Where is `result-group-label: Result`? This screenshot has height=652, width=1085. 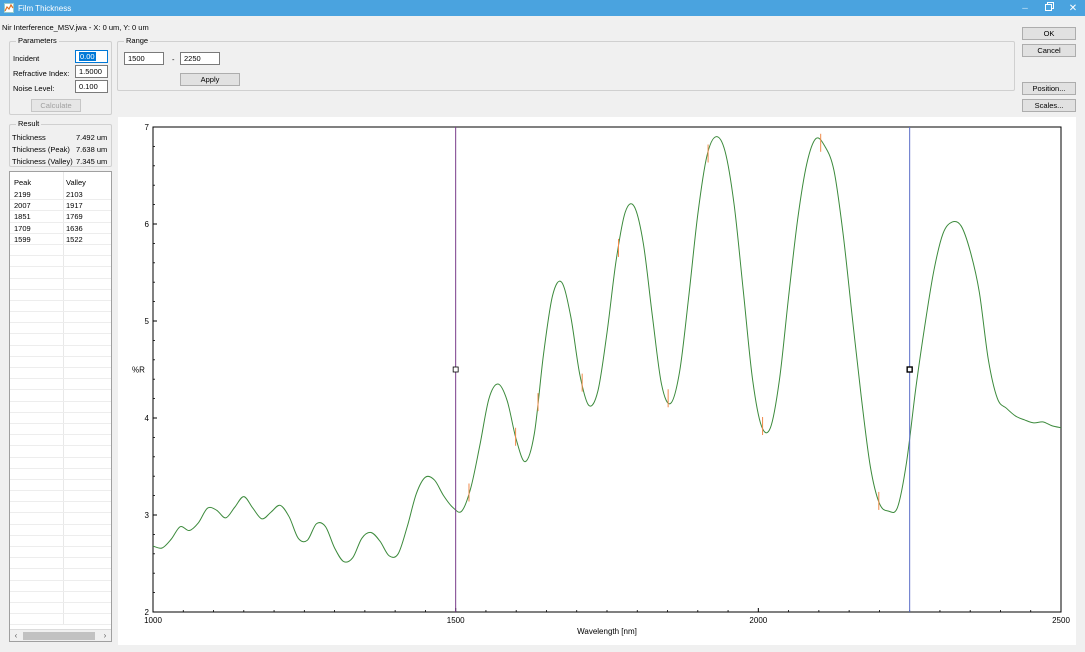 result-group-label: Result is located at coordinates (29, 123).